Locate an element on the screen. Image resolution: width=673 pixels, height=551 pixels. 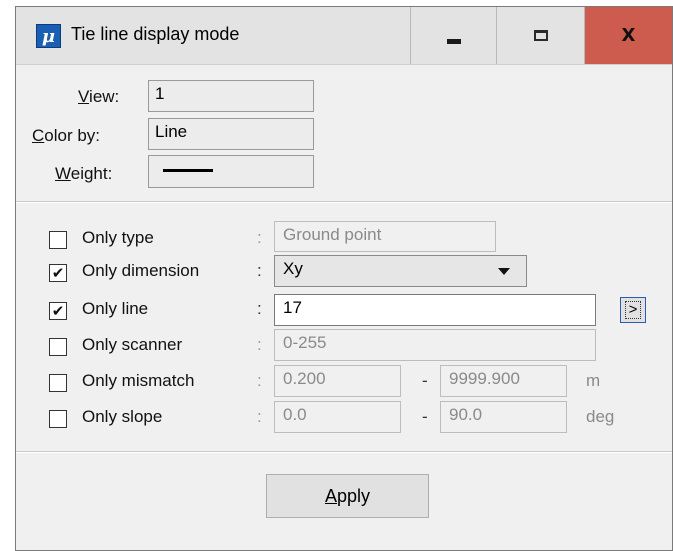
only-slope-from-input: 0.0 is located at coordinates (337, 417).